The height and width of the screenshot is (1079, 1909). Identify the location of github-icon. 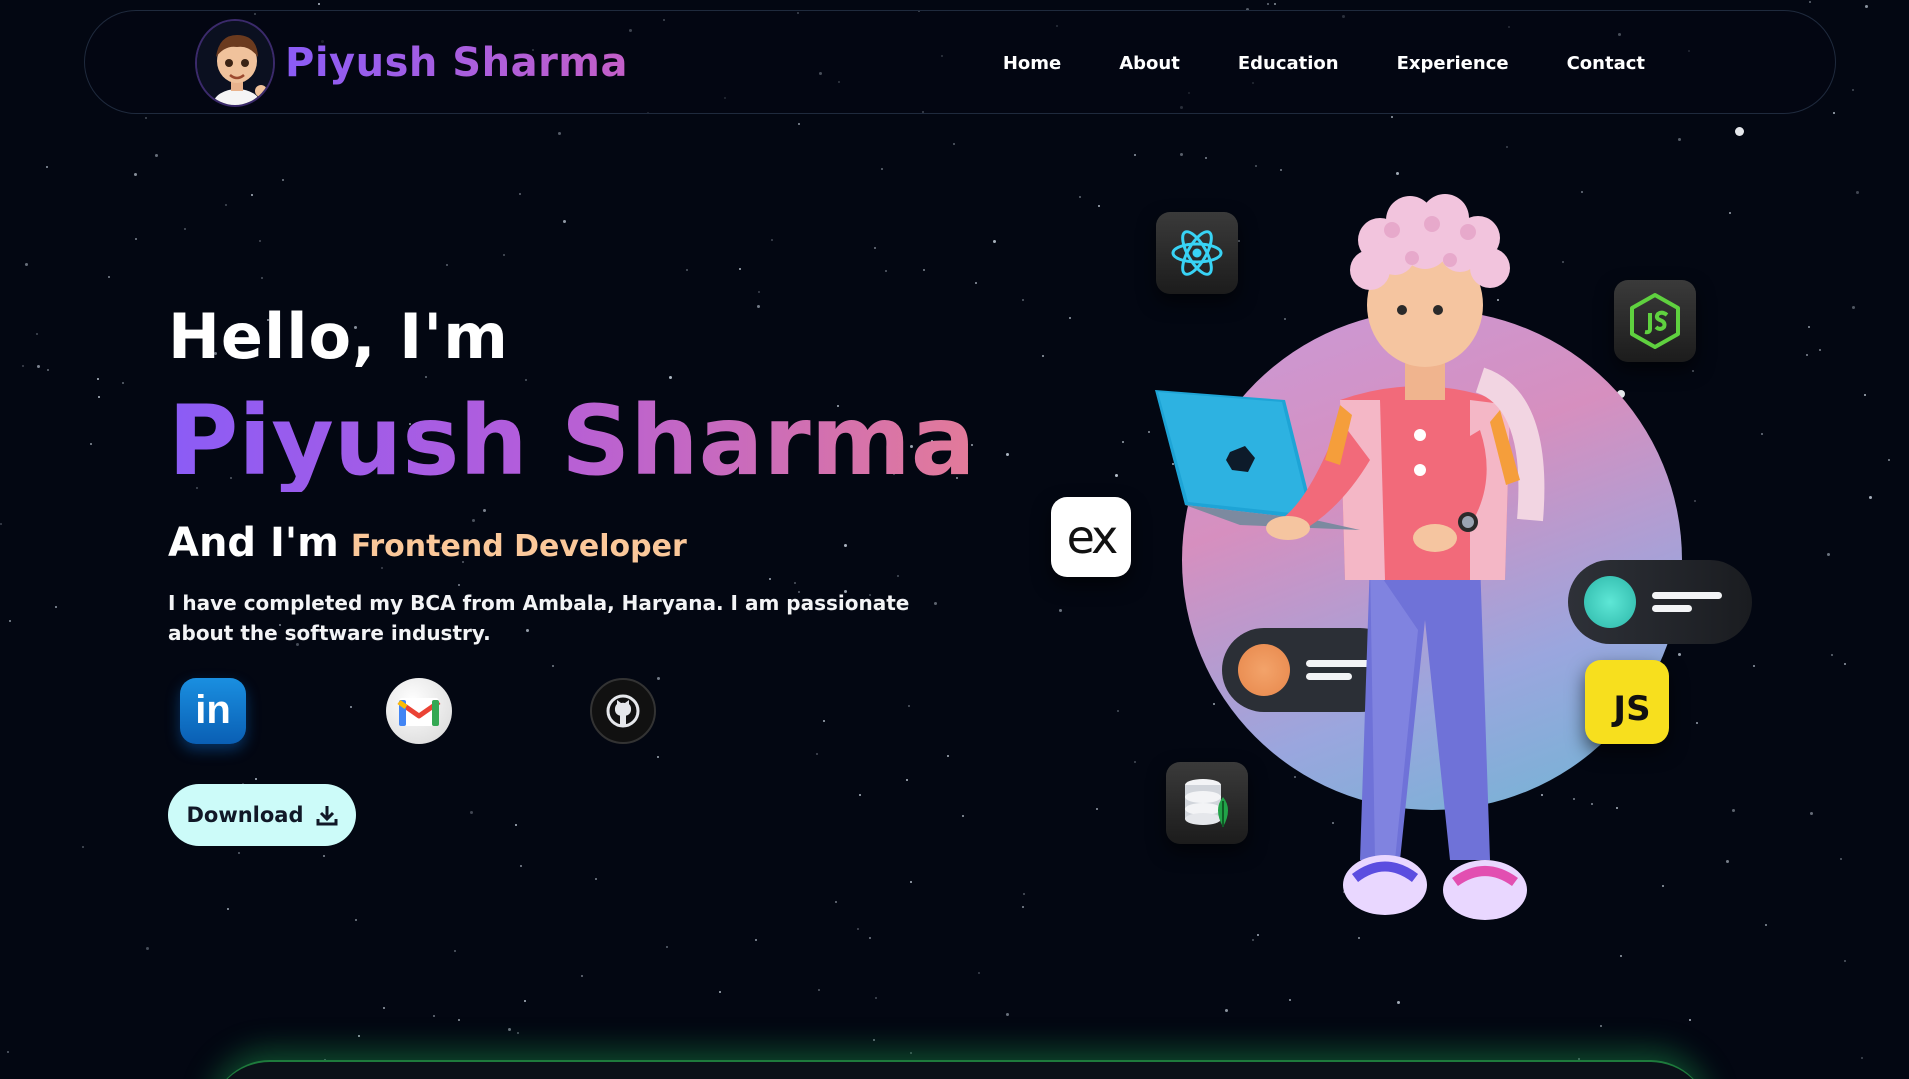
(623, 711).